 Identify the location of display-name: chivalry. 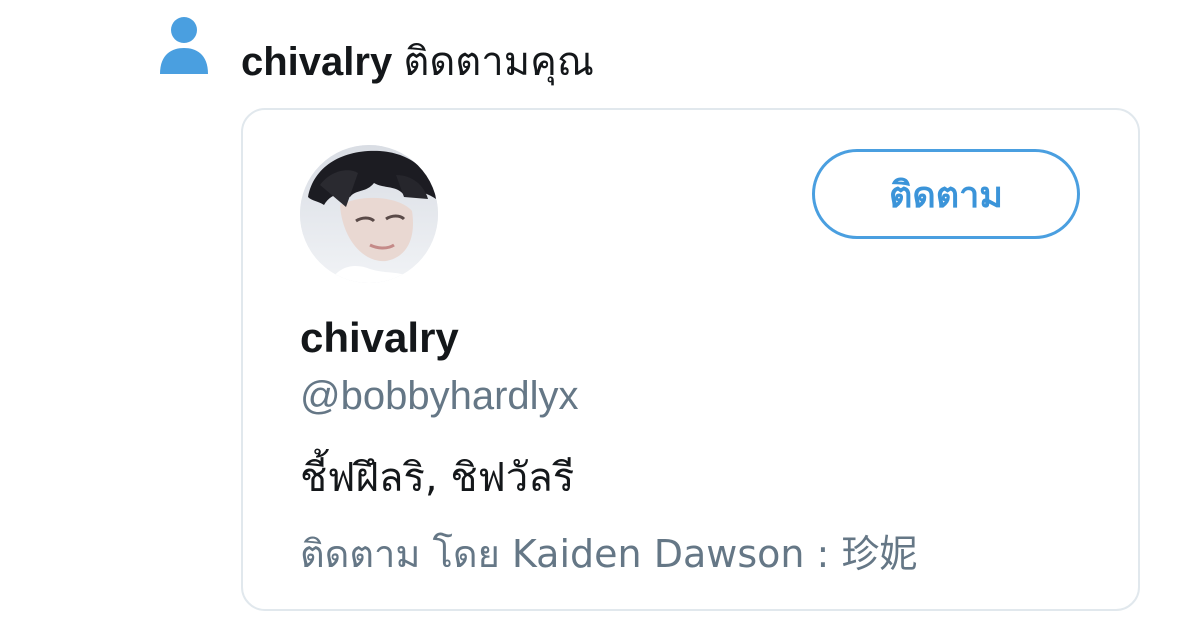
(379, 338).